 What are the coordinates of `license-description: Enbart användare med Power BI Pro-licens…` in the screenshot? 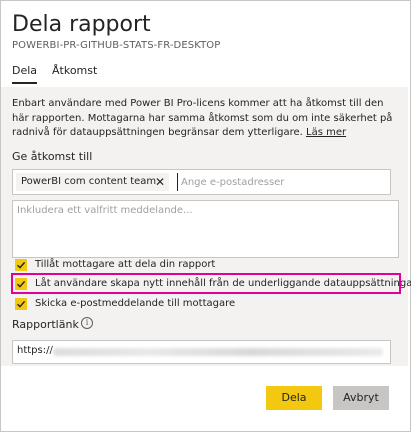 It's located at (206, 119).